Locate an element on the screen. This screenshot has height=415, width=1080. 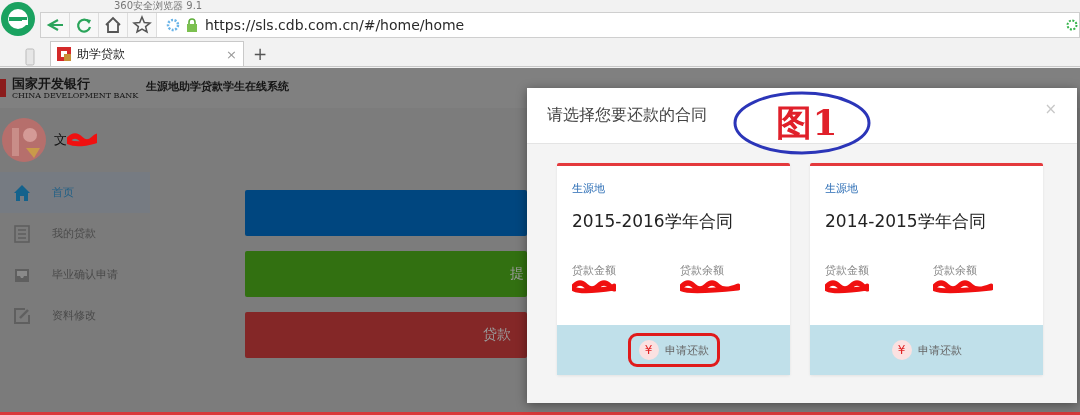
browser-tab: 助学贷款 × is located at coordinates (147, 53).